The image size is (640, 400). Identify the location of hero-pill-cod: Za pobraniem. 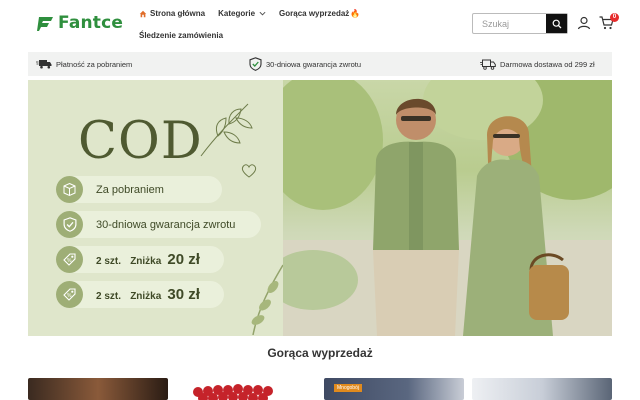
(139, 189).